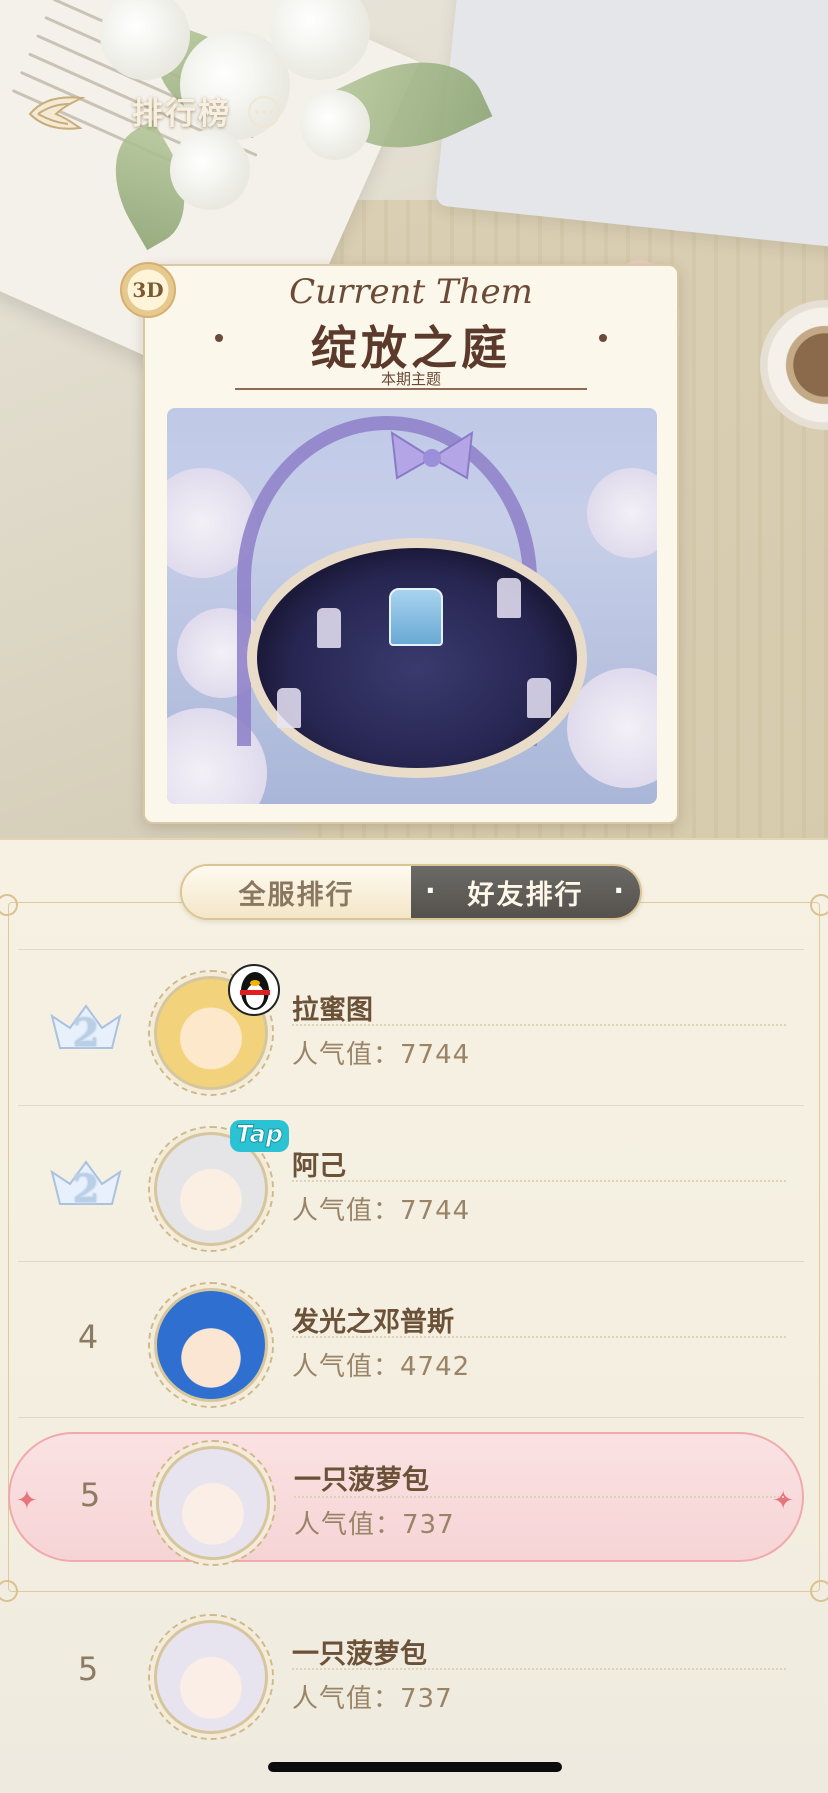 The image size is (828, 1793). I want to click on back-button, so click(56, 113).